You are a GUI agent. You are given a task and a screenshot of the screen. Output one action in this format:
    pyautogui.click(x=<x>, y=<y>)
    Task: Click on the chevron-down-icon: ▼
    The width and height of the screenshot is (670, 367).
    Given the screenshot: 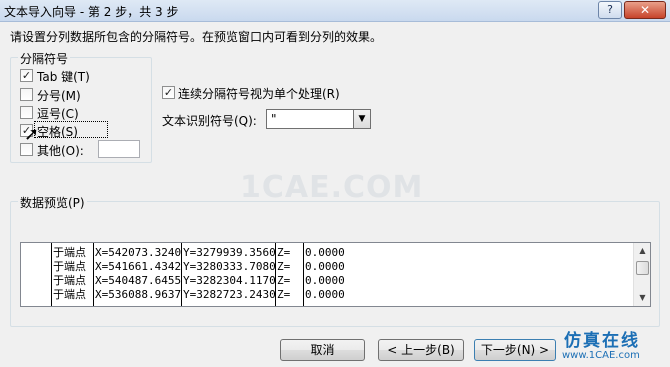 What is the action you would take?
    pyautogui.click(x=361, y=119)
    